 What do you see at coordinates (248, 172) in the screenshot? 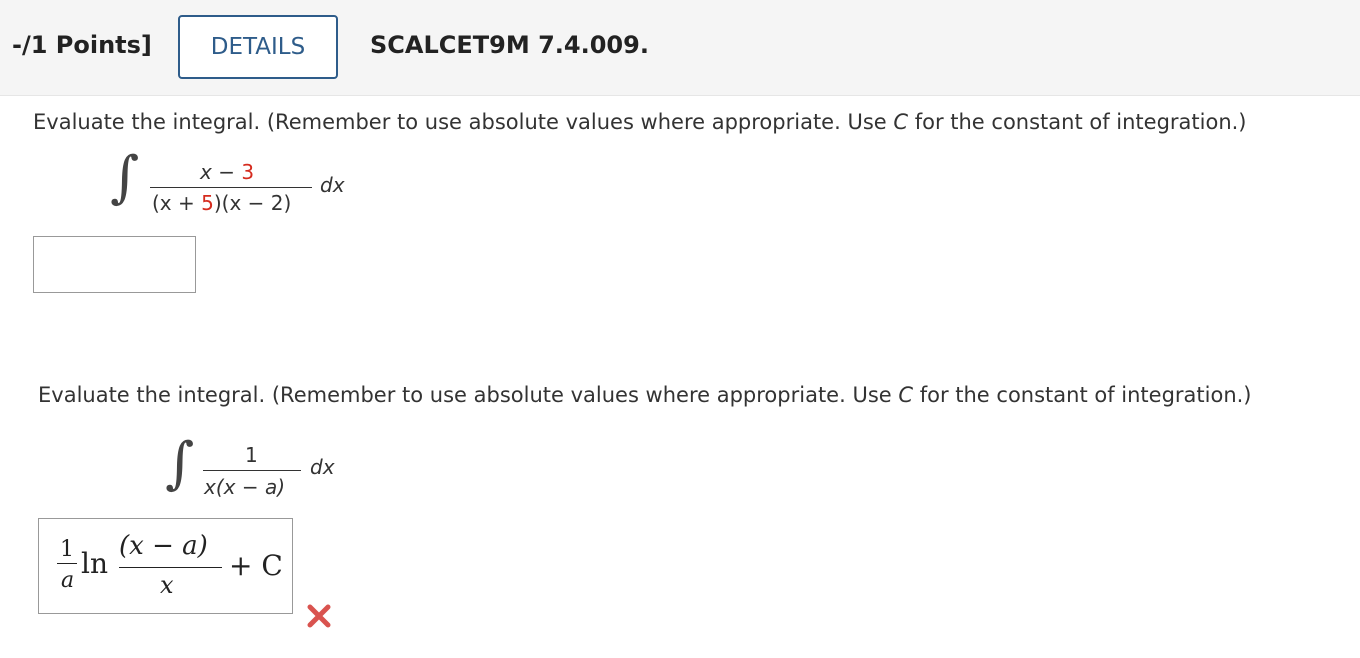
I see `q1-num-red: 3` at bounding box center [248, 172].